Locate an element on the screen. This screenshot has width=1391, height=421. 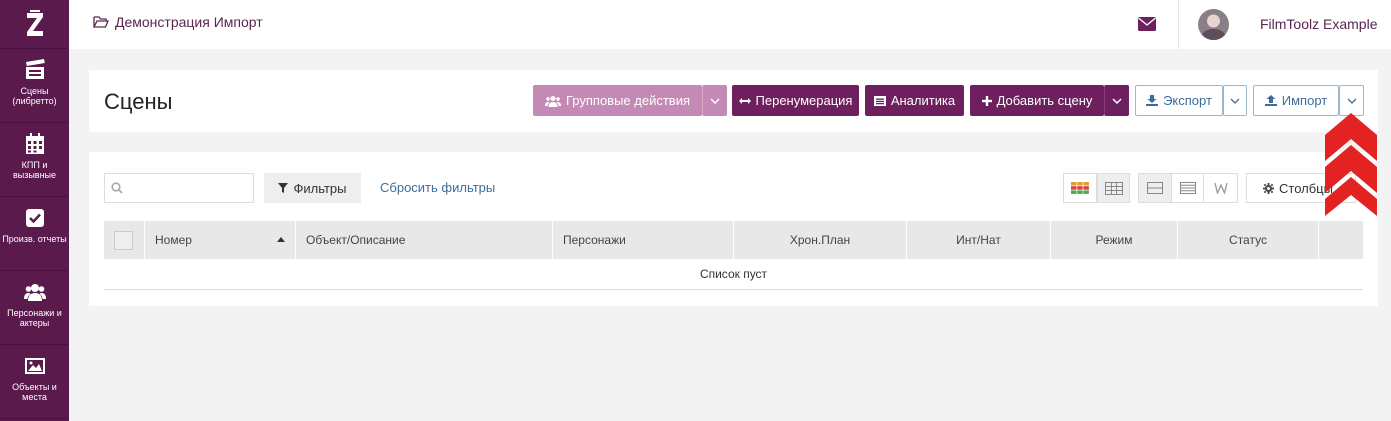
column-header-label: Статус is located at coordinates (1248, 240).